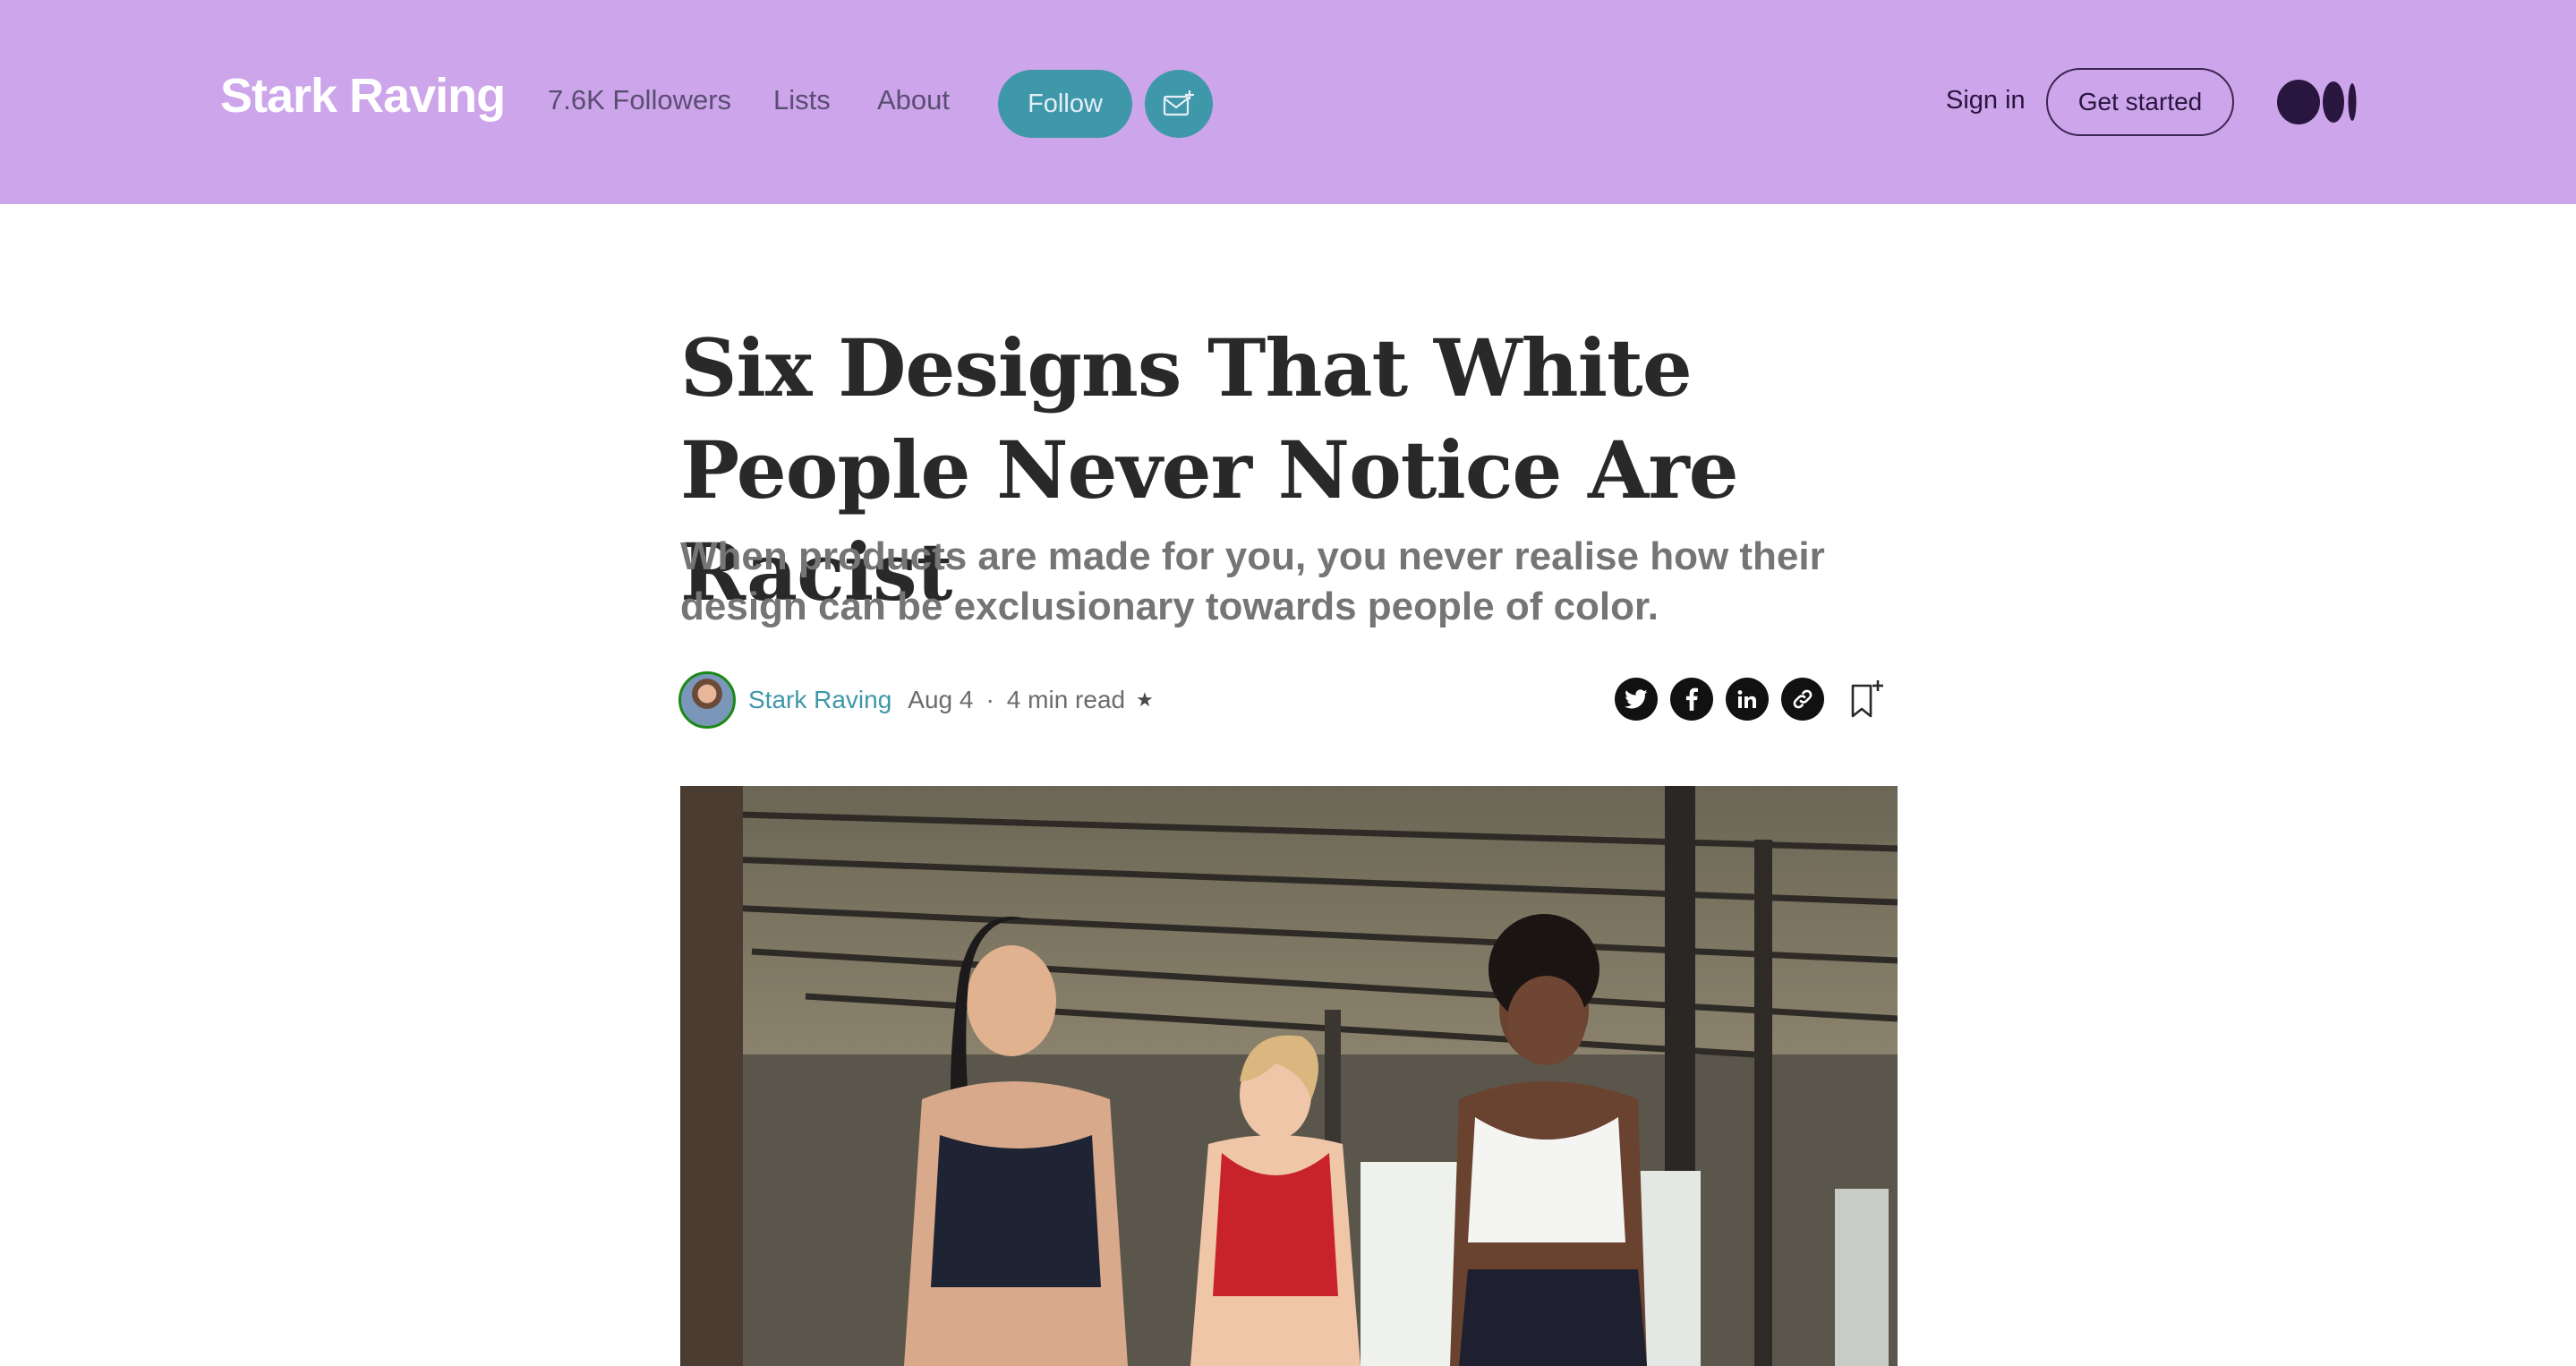  Describe the element at coordinates (707, 700) in the screenshot. I see `author-avatar` at that location.